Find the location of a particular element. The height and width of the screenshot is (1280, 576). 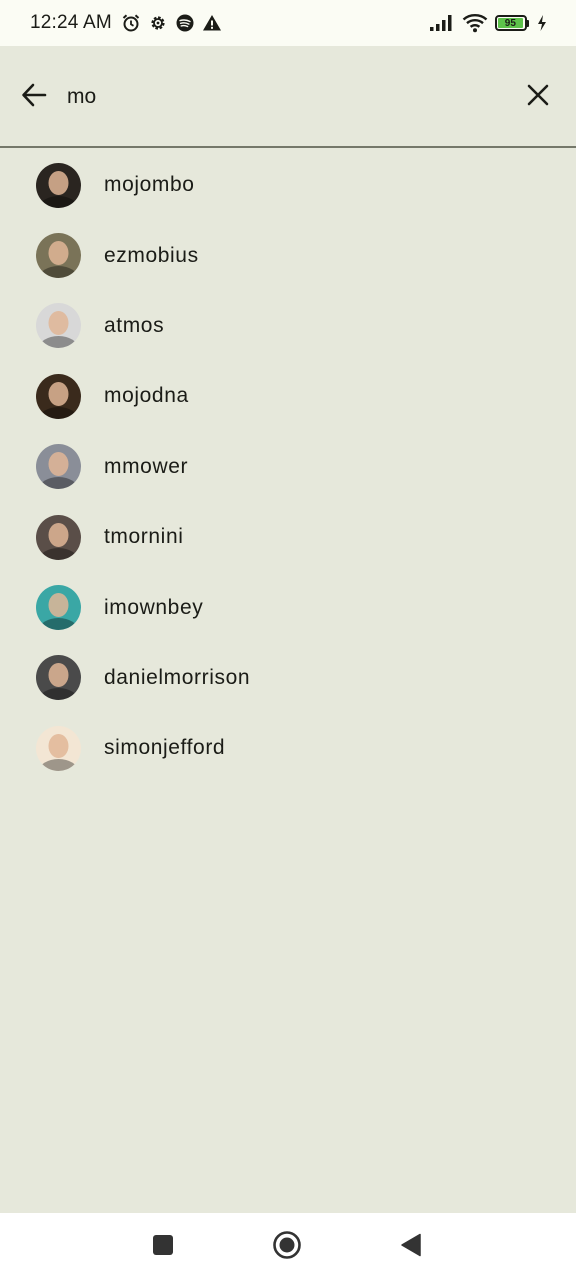

status-bar: 12:24 AM 95 is located at coordinates (288, 23).